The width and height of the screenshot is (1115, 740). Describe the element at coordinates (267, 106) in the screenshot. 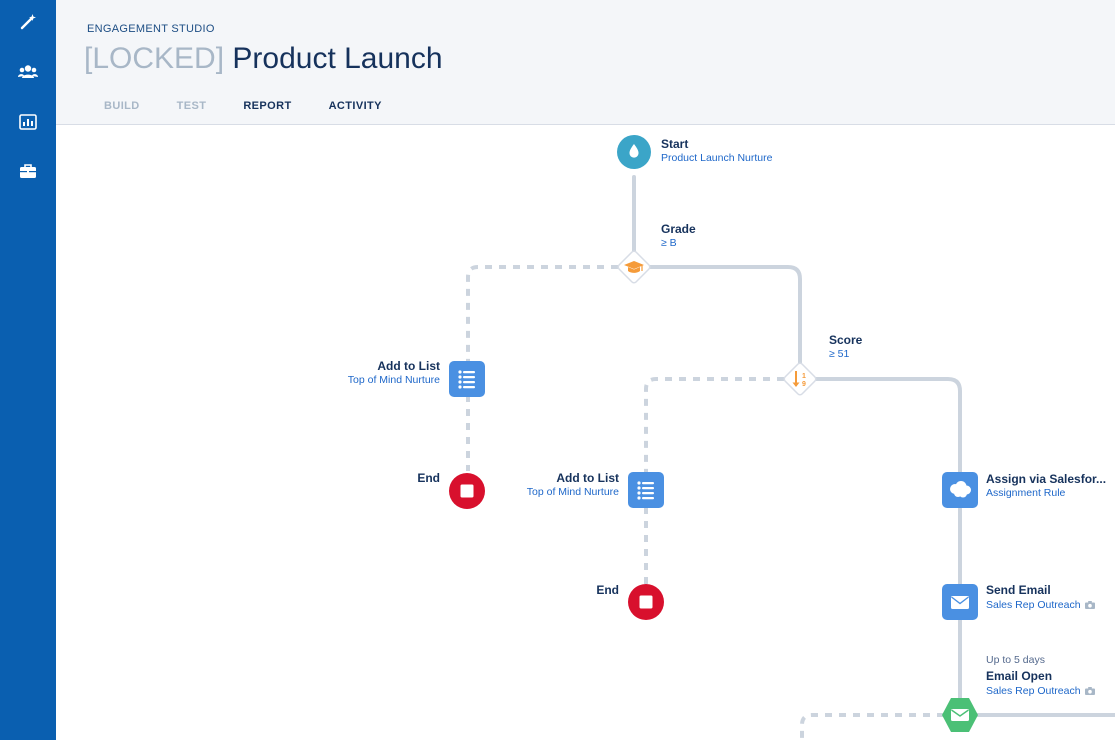

I see `tab-report: REPORT` at that location.